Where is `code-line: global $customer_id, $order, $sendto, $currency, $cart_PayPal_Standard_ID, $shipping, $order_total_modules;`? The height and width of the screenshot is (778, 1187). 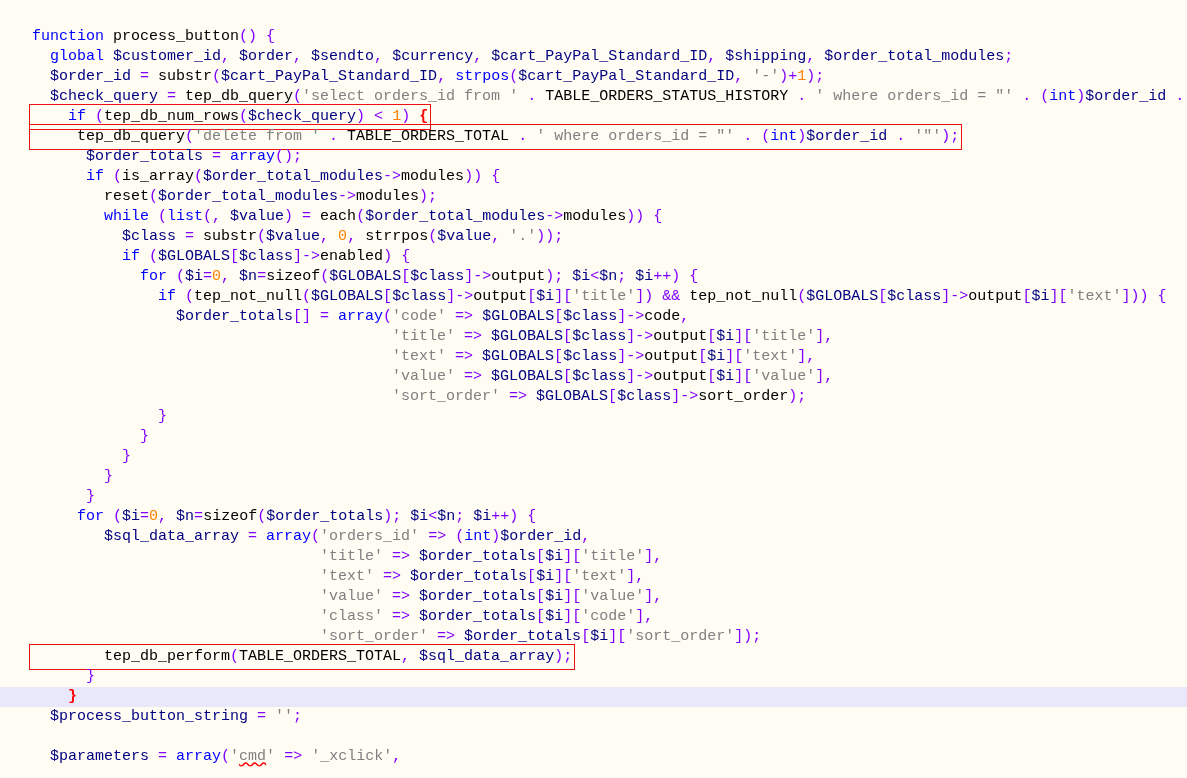
code-line: global $customer_id, $order, $sendto, $currency, $cart_PayPal_Standard_ID, $shipping, $order_total_modules; is located at coordinates (531, 57).